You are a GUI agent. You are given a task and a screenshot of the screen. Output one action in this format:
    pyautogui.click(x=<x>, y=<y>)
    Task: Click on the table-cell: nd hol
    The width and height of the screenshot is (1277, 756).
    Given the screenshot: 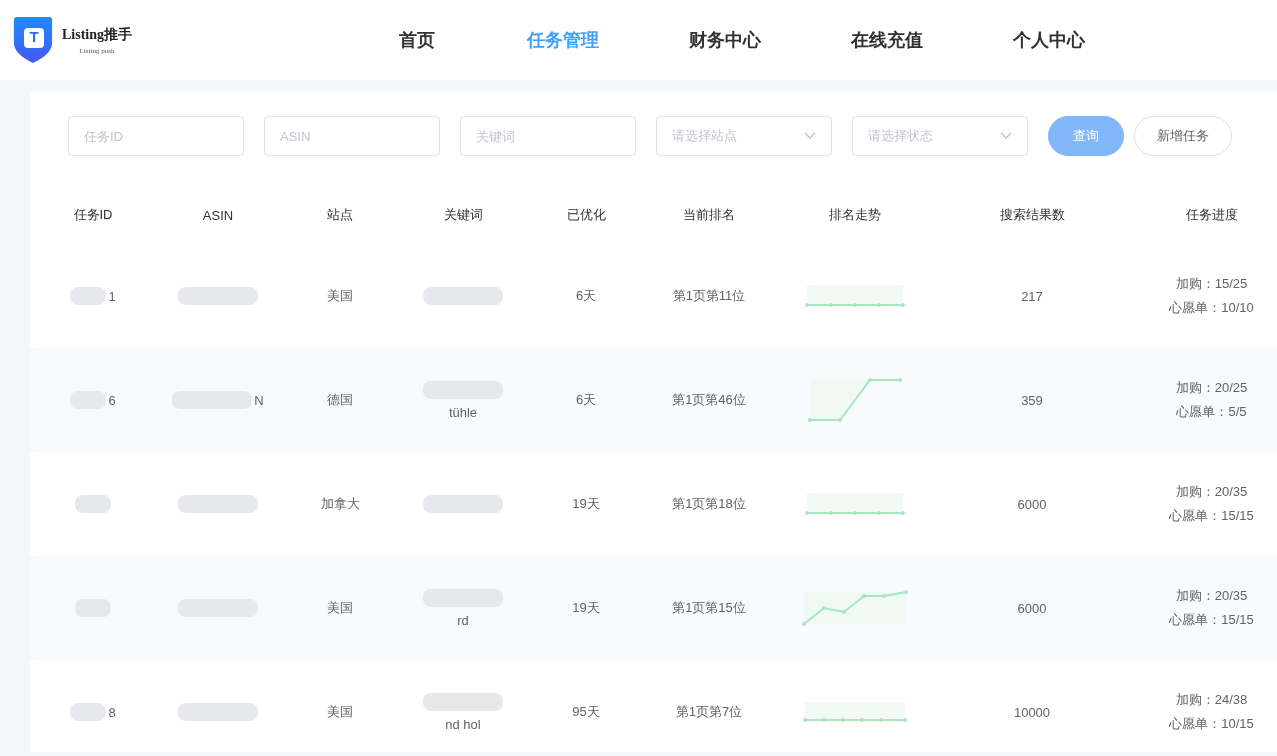 What is the action you would take?
    pyautogui.click(x=463, y=724)
    